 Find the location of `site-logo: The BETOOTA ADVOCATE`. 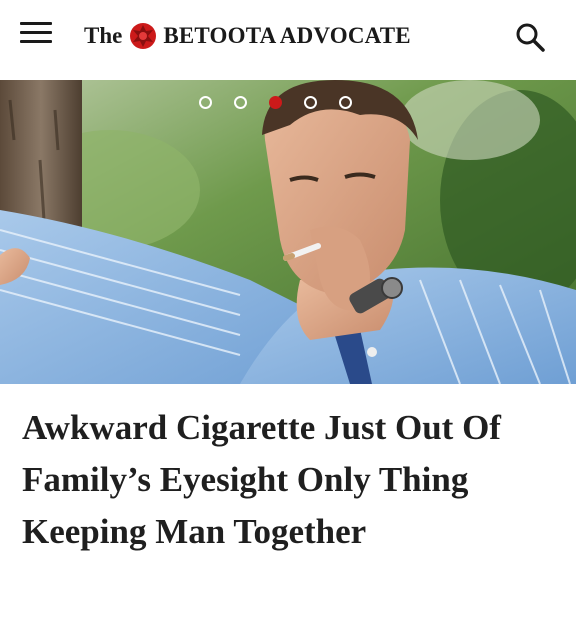

site-logo: The BETOOTA ADVOCATE is located at coordinates (247, 36).